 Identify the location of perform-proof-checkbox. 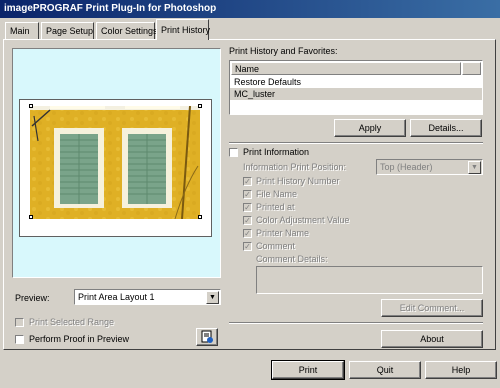
(19, 339).